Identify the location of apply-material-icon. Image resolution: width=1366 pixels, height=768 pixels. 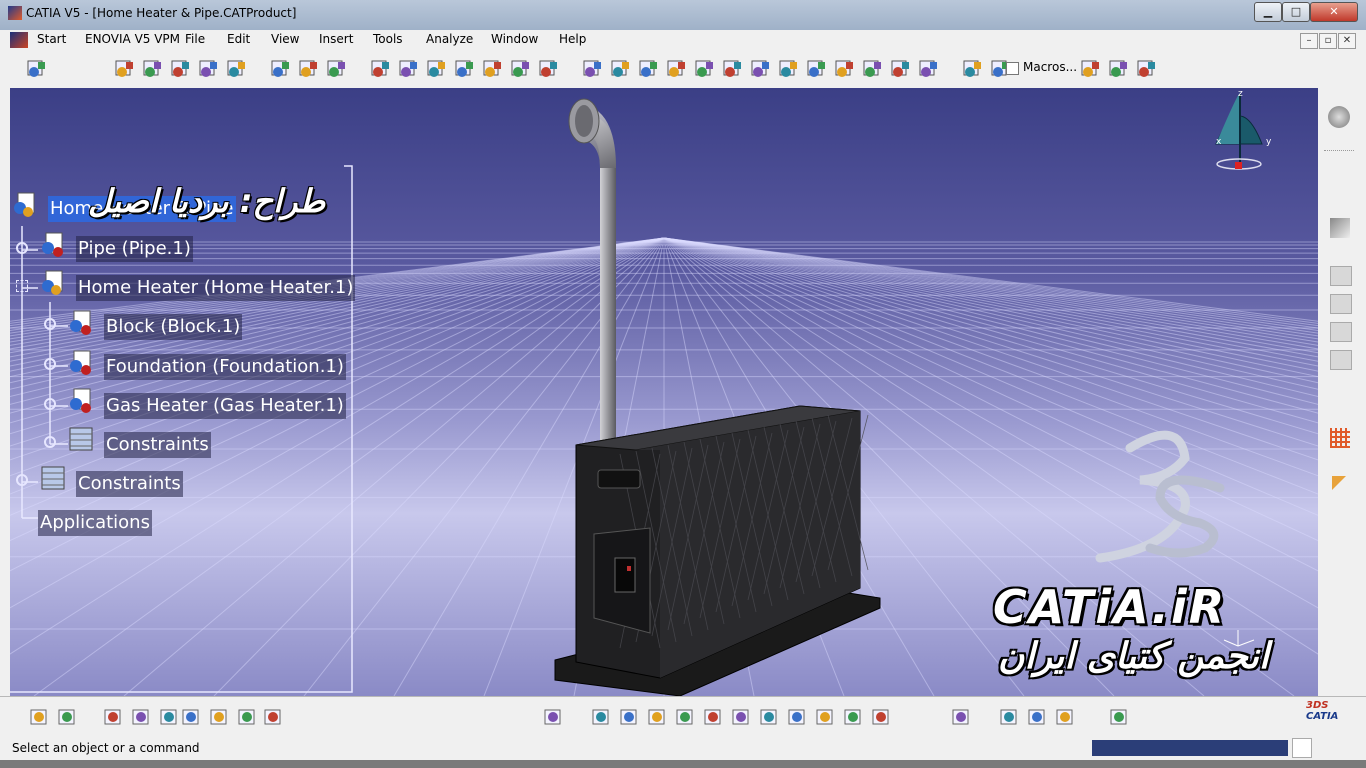
(1037, 717).